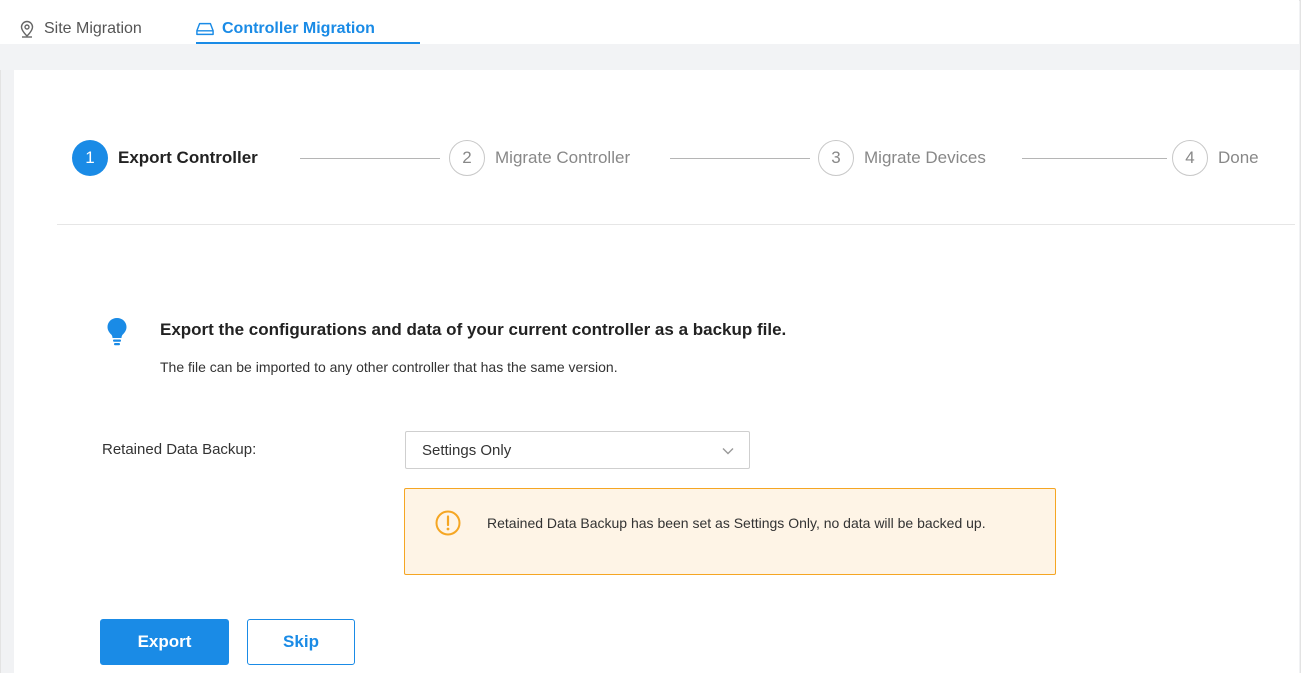 The width and height of the screenshot is (1301, 673). I want to click on location-pin-icon, so click(27, 29).